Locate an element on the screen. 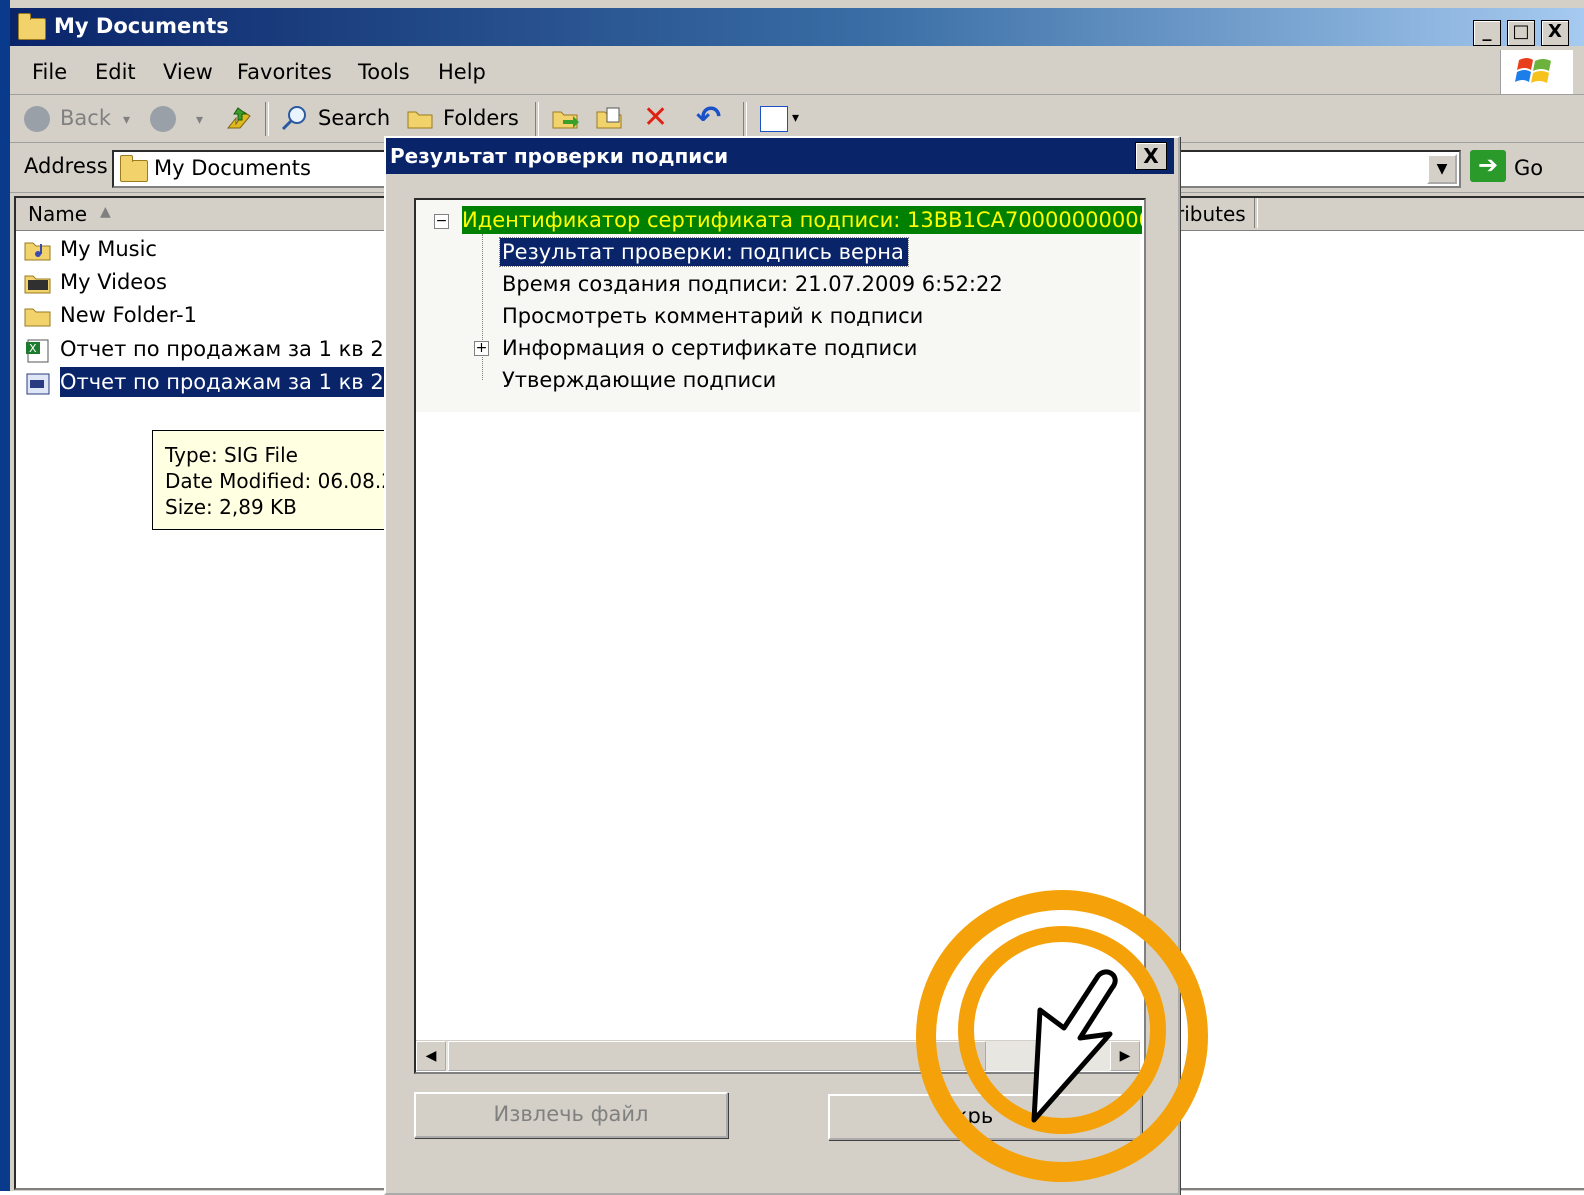 The height and width of the screenshot is (1195, 1584). sig-file-icon is located at coordinates (38, 383).